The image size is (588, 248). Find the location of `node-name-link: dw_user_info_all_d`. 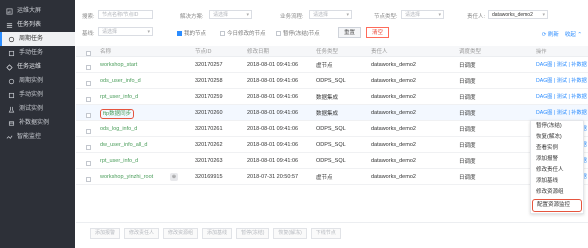

node-name-link: dw_user_info_all_d is located at coordinates (147, 145).